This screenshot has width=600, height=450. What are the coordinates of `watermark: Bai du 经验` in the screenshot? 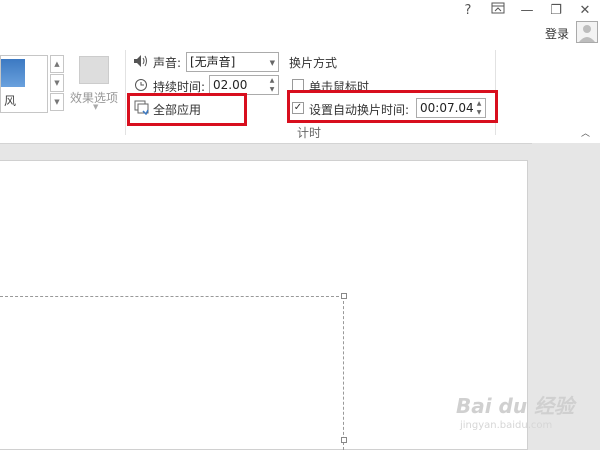 It's located at (515, 406).